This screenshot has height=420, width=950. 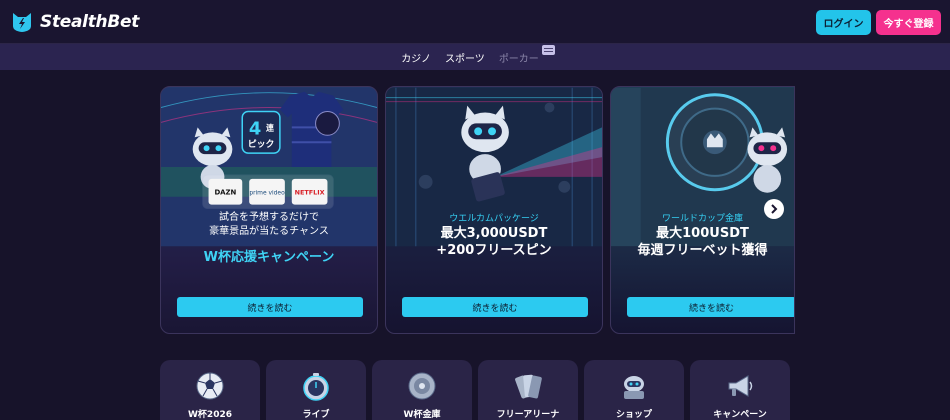 I want to click on category-label: W杯2026, so click(x=210, y=415).